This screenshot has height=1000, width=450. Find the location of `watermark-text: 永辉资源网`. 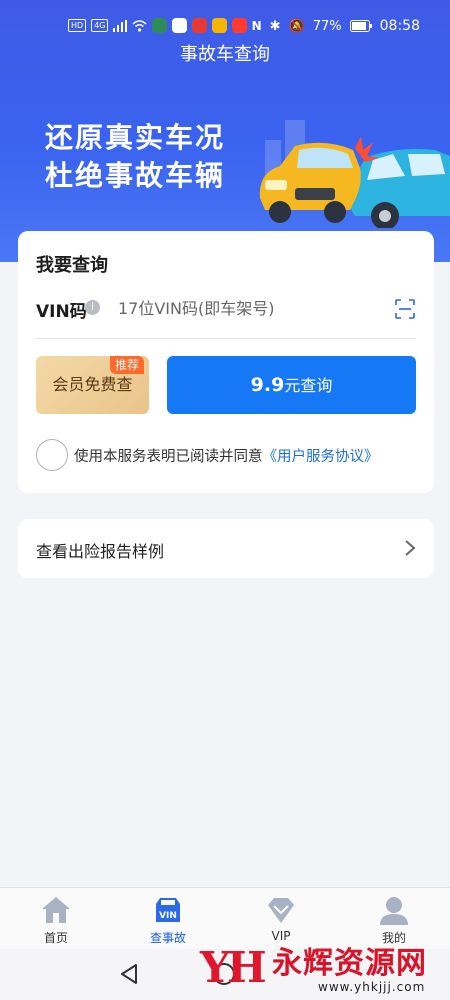

watermark-text: 永辉资源网 is located at coordinates (349, 963).